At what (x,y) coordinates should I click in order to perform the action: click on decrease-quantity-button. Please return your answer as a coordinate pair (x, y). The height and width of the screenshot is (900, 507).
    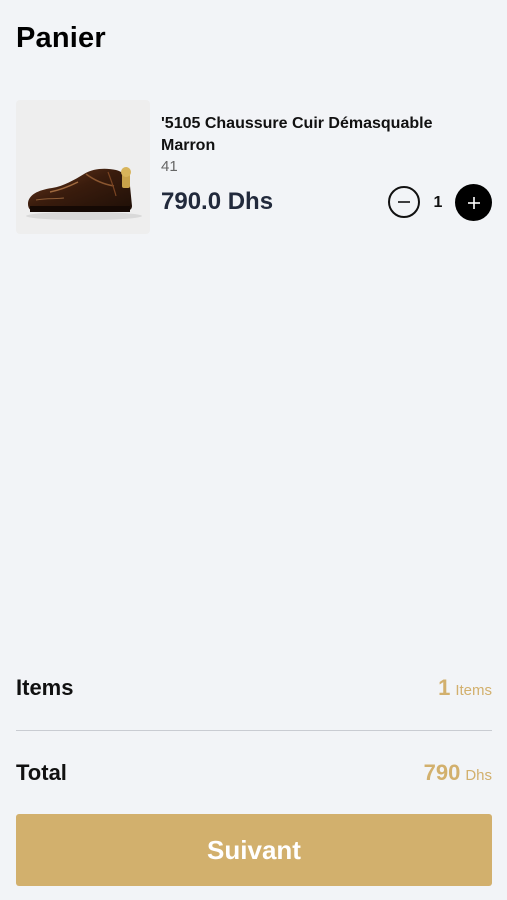
    Looking at the image, I should click on (404, 202).